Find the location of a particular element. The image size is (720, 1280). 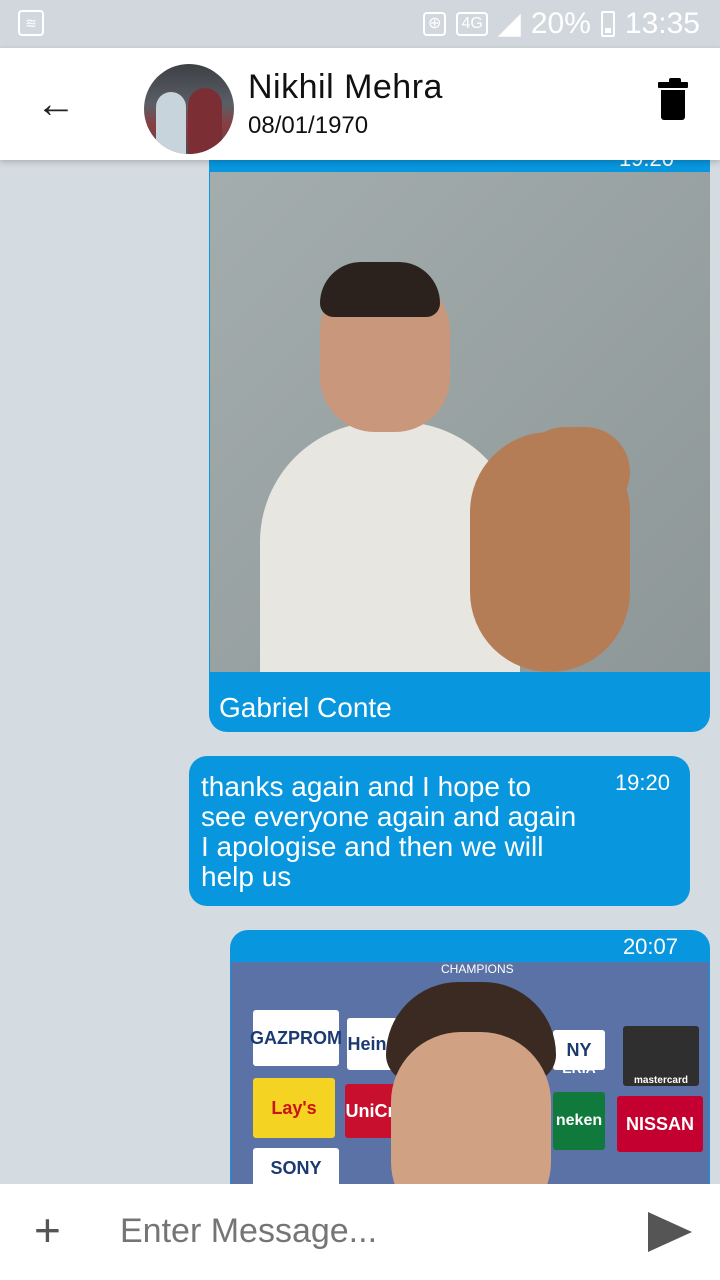

wifi-icon: ≋ is located at coordinates (31, 23).